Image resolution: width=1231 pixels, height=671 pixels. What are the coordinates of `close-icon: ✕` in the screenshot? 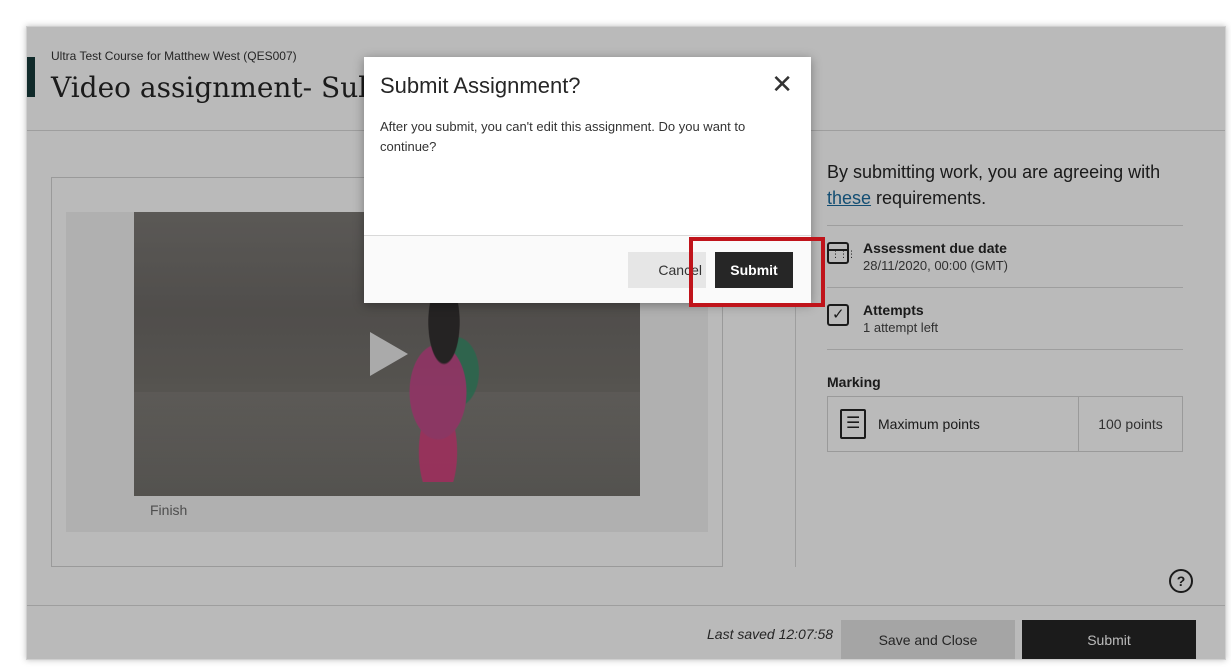 It's located at (782, 84).